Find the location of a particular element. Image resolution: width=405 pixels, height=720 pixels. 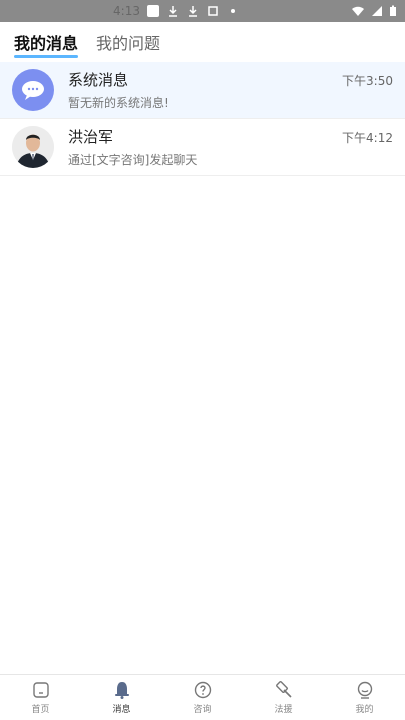

question-icon is located at coordinates (202, 690).